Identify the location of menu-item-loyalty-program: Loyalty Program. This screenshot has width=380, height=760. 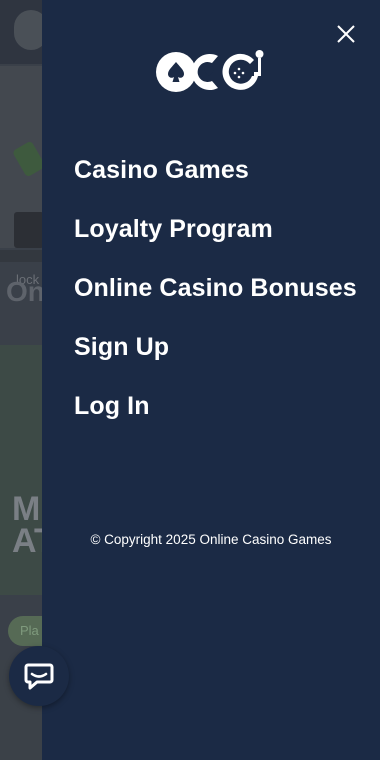
(215, 238).